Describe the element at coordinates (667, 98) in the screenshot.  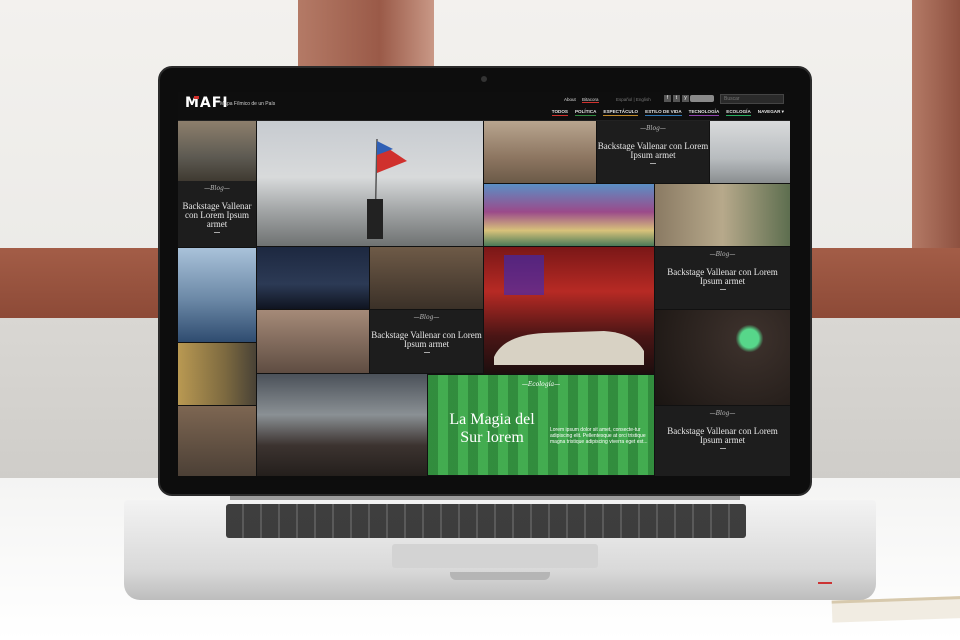
I see `facebook-icon: f` at that location.